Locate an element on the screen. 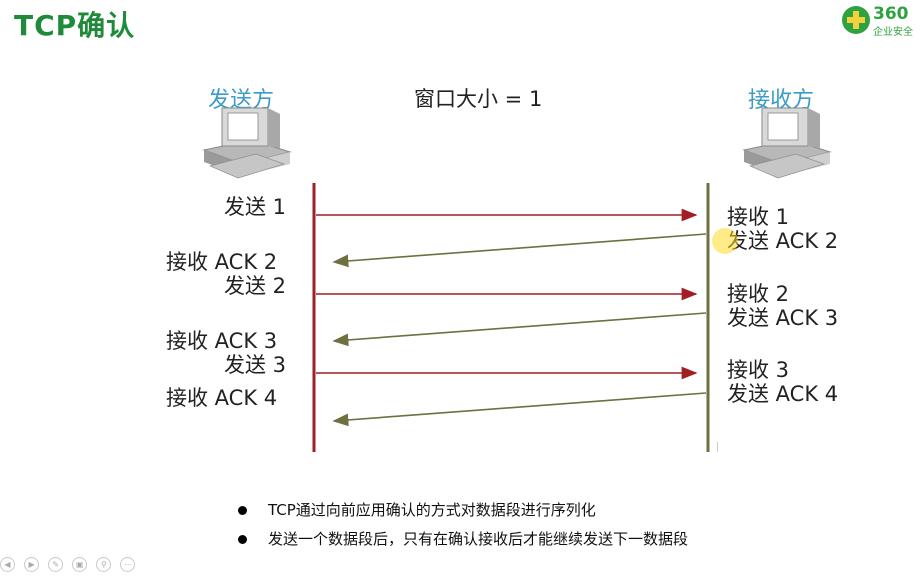  bullet-item: 发送一个数据段后，只有在确认接收后才能继续发送下一数据段 is located at coordinates (461, 539).